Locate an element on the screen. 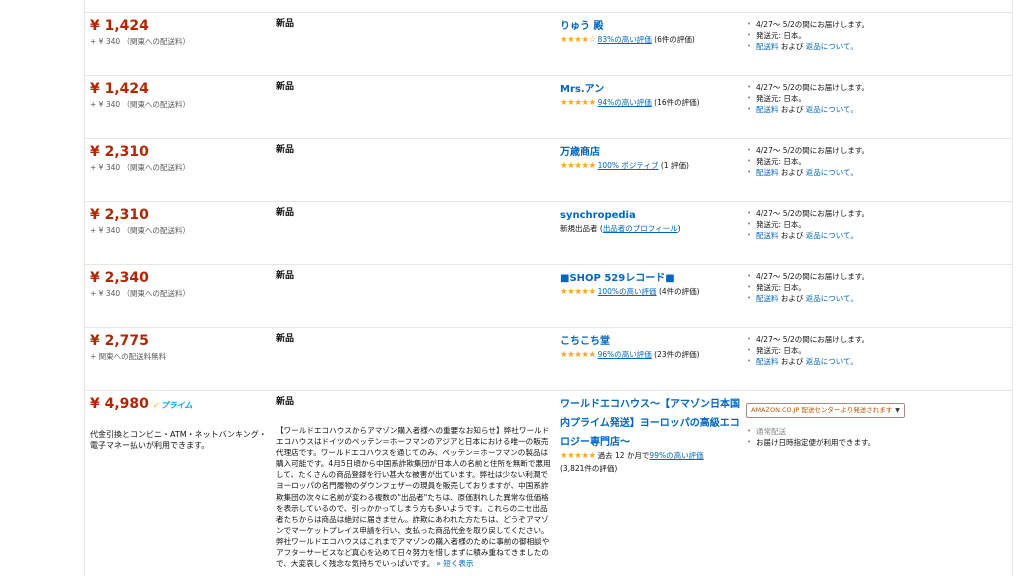 The height and width of the screenshot is (576, 1024). new-seller-label: 新規出品者 ( is located at coordinates (581, 228).